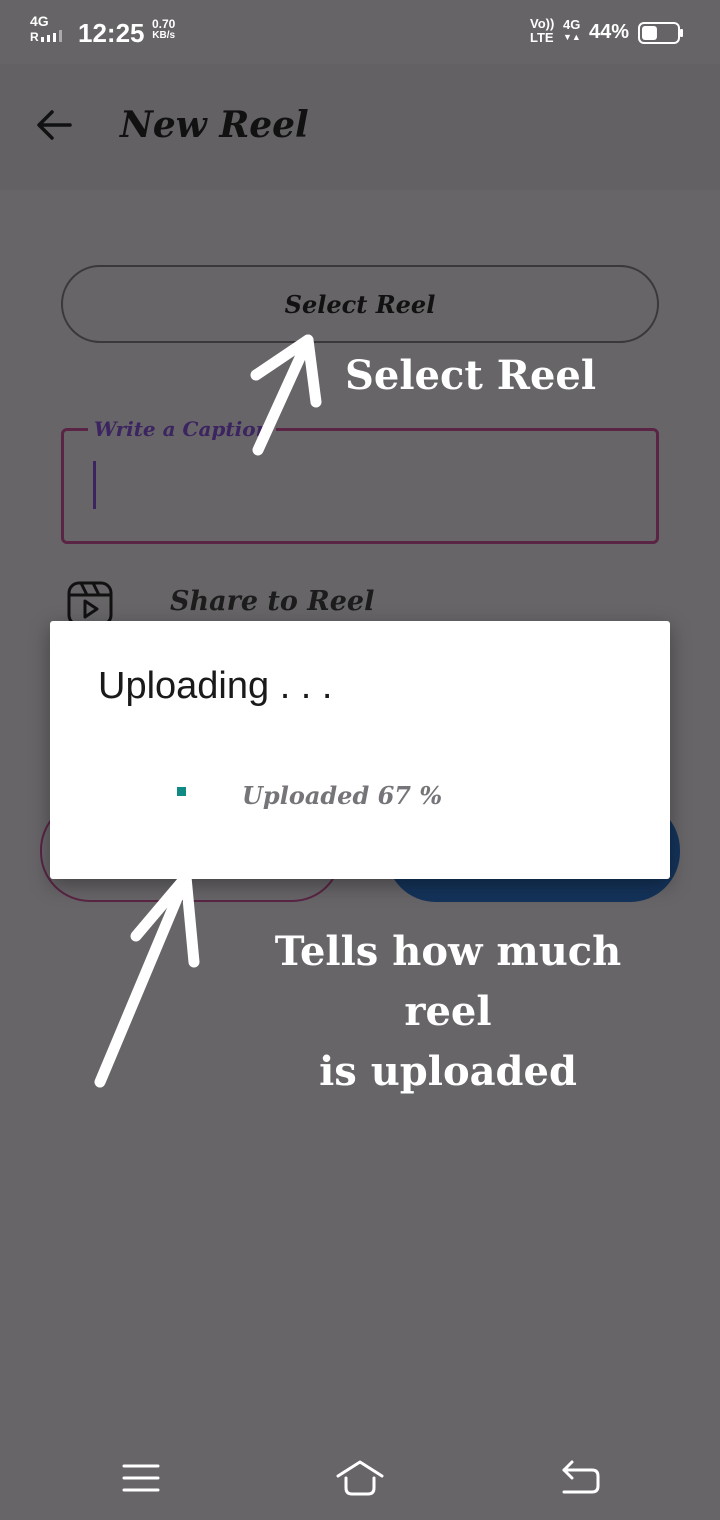 The image size is (720, 1520). I want to click on battery-icon, so click(660, 33).